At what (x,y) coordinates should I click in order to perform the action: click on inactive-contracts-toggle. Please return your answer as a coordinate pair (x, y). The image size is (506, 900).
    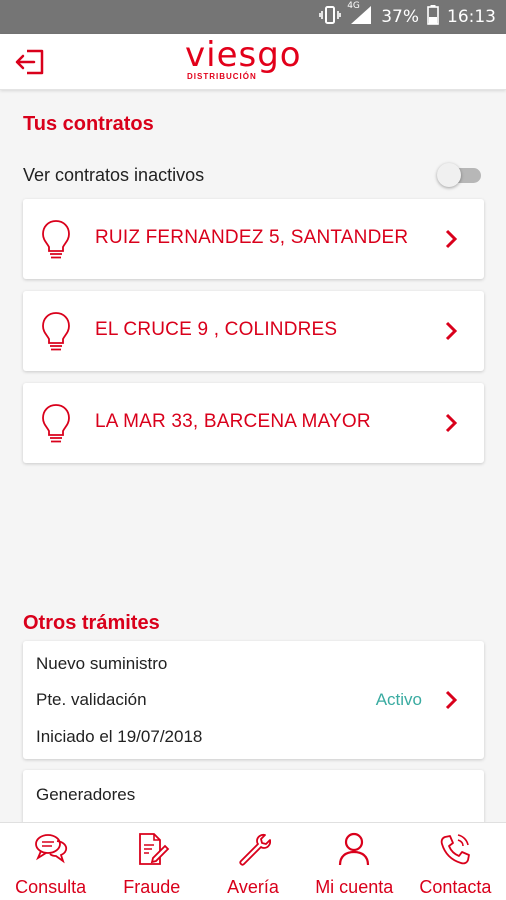
    Looking at the image, I should click on (460, 175).